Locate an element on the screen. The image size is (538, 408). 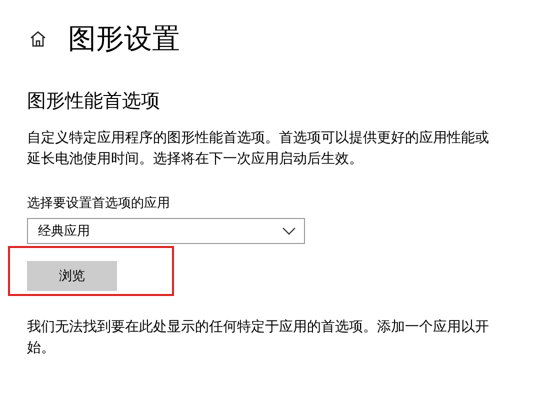
empty-message: 我们无法找到要在此处显示的任何特定于应用的首选项。添加一个应用以开始。 is located at coordinates (258, 338).